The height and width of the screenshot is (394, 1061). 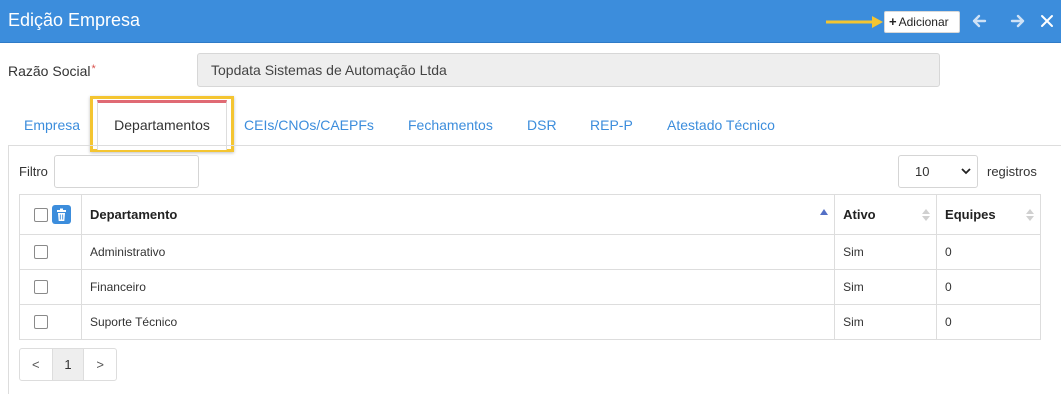 What do you see at coordinates (50, 214) in the screenshot?
I see `select-all-cell` at bounding box center [50, 214].